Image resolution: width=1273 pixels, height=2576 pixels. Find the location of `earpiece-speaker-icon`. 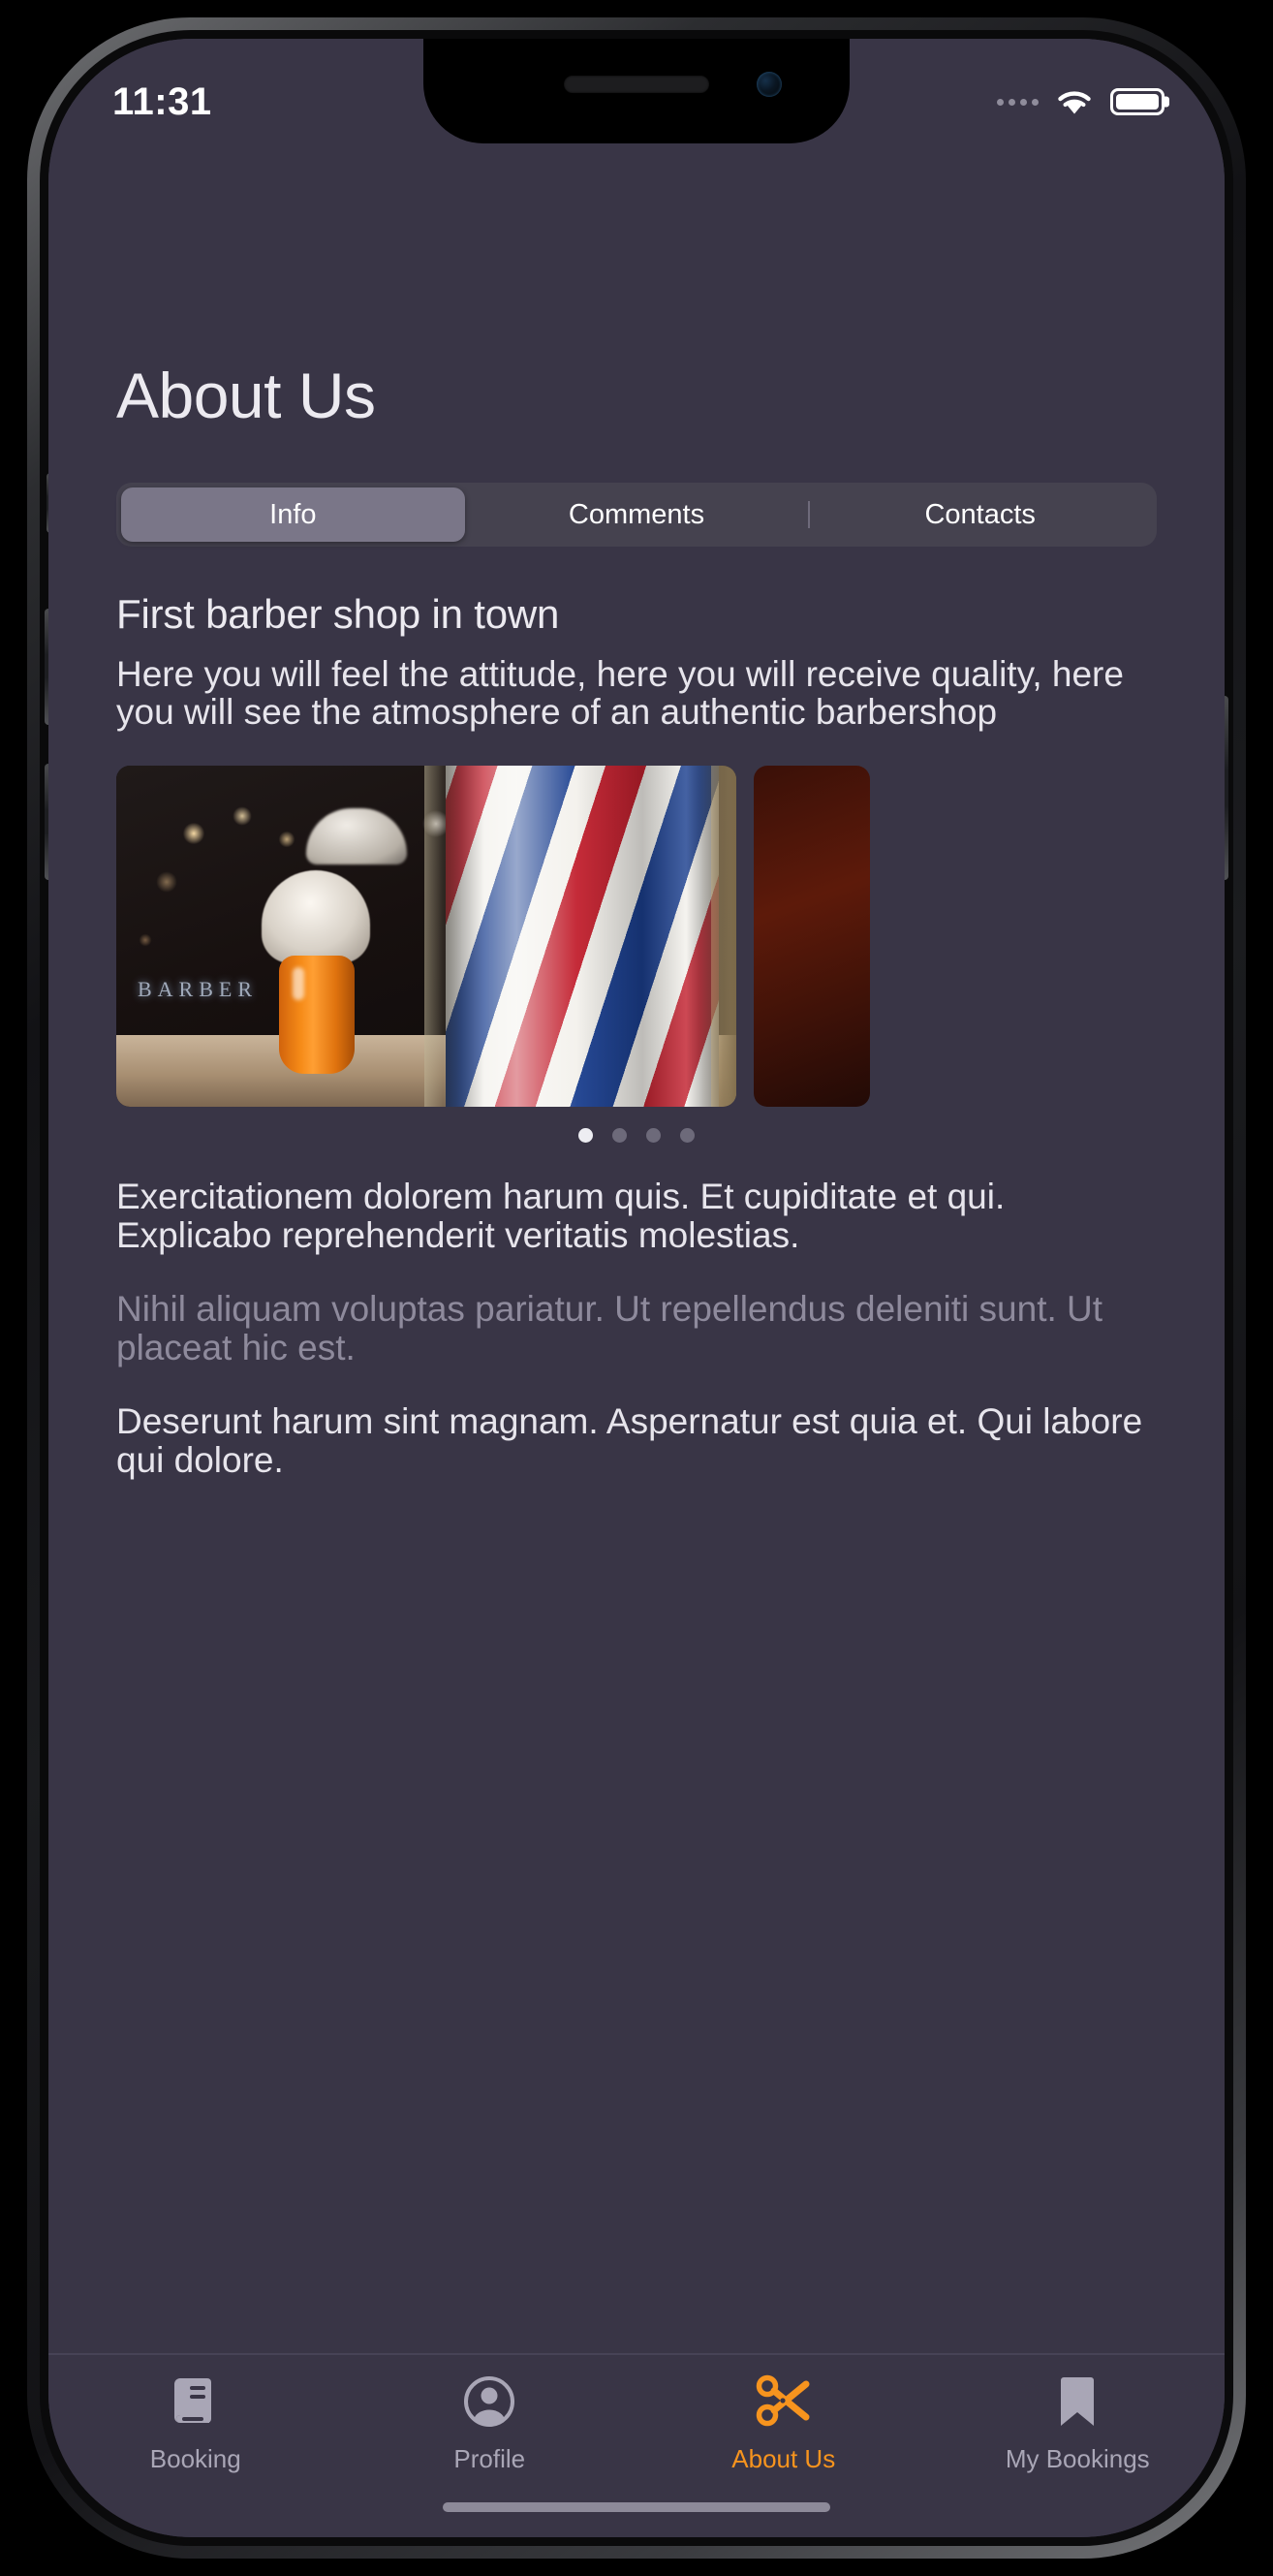

earpiece-speaker-icon is located at coordinates (636, 84).